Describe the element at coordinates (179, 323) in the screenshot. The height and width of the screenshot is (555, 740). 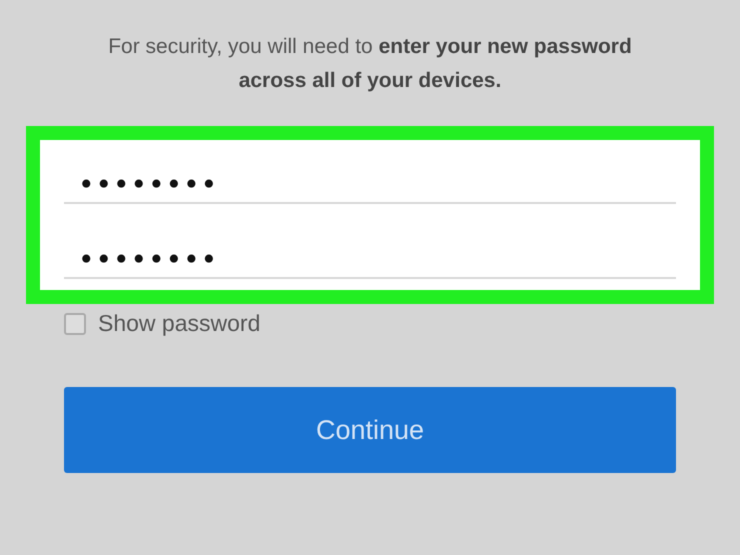
I see `show-password-label: Show password` at that location.